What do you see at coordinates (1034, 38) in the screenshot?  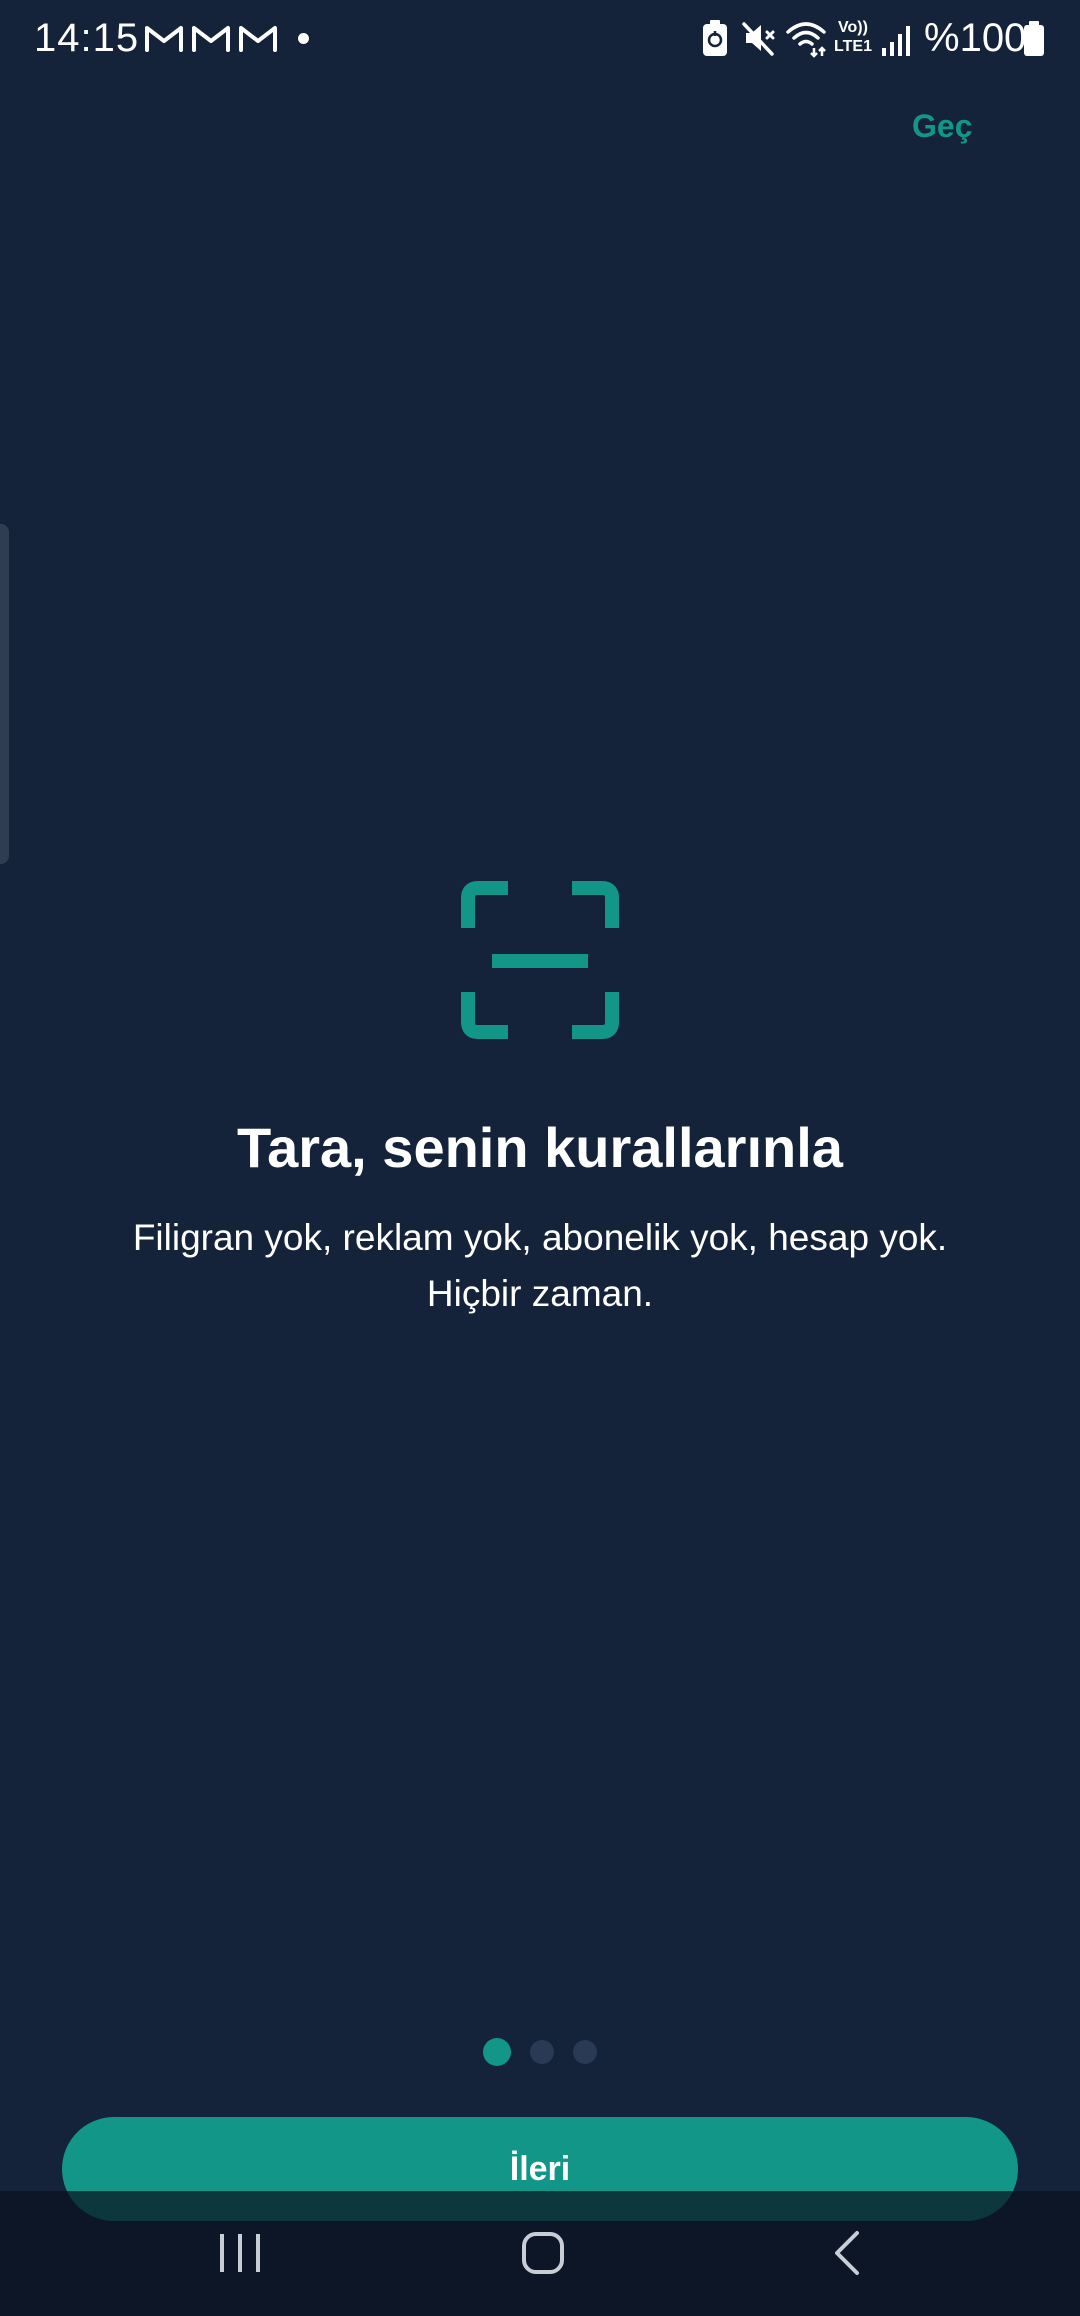 I see `battery-icon` at bounding box center [1034, 38].